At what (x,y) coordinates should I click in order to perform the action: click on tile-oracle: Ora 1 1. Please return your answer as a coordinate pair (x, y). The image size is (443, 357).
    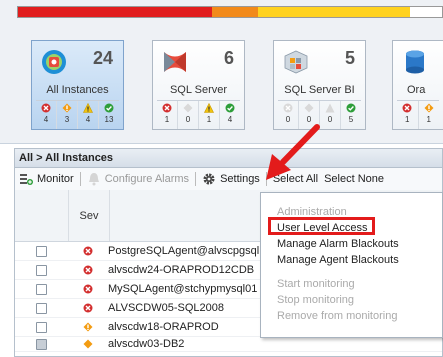
    Looking at the image, I should click on (417, 85).